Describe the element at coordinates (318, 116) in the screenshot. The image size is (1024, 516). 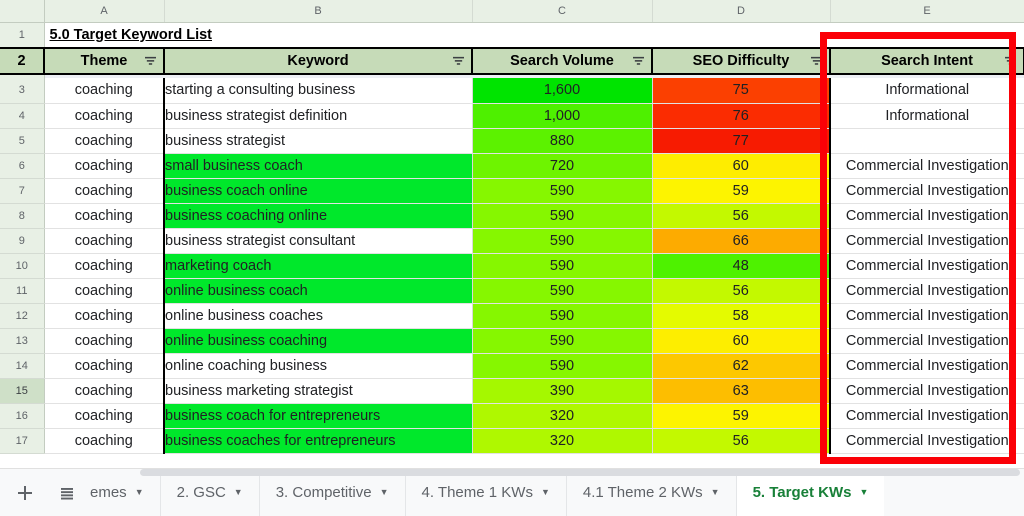
I see `cell-keyword: business strategist definition` at that location.